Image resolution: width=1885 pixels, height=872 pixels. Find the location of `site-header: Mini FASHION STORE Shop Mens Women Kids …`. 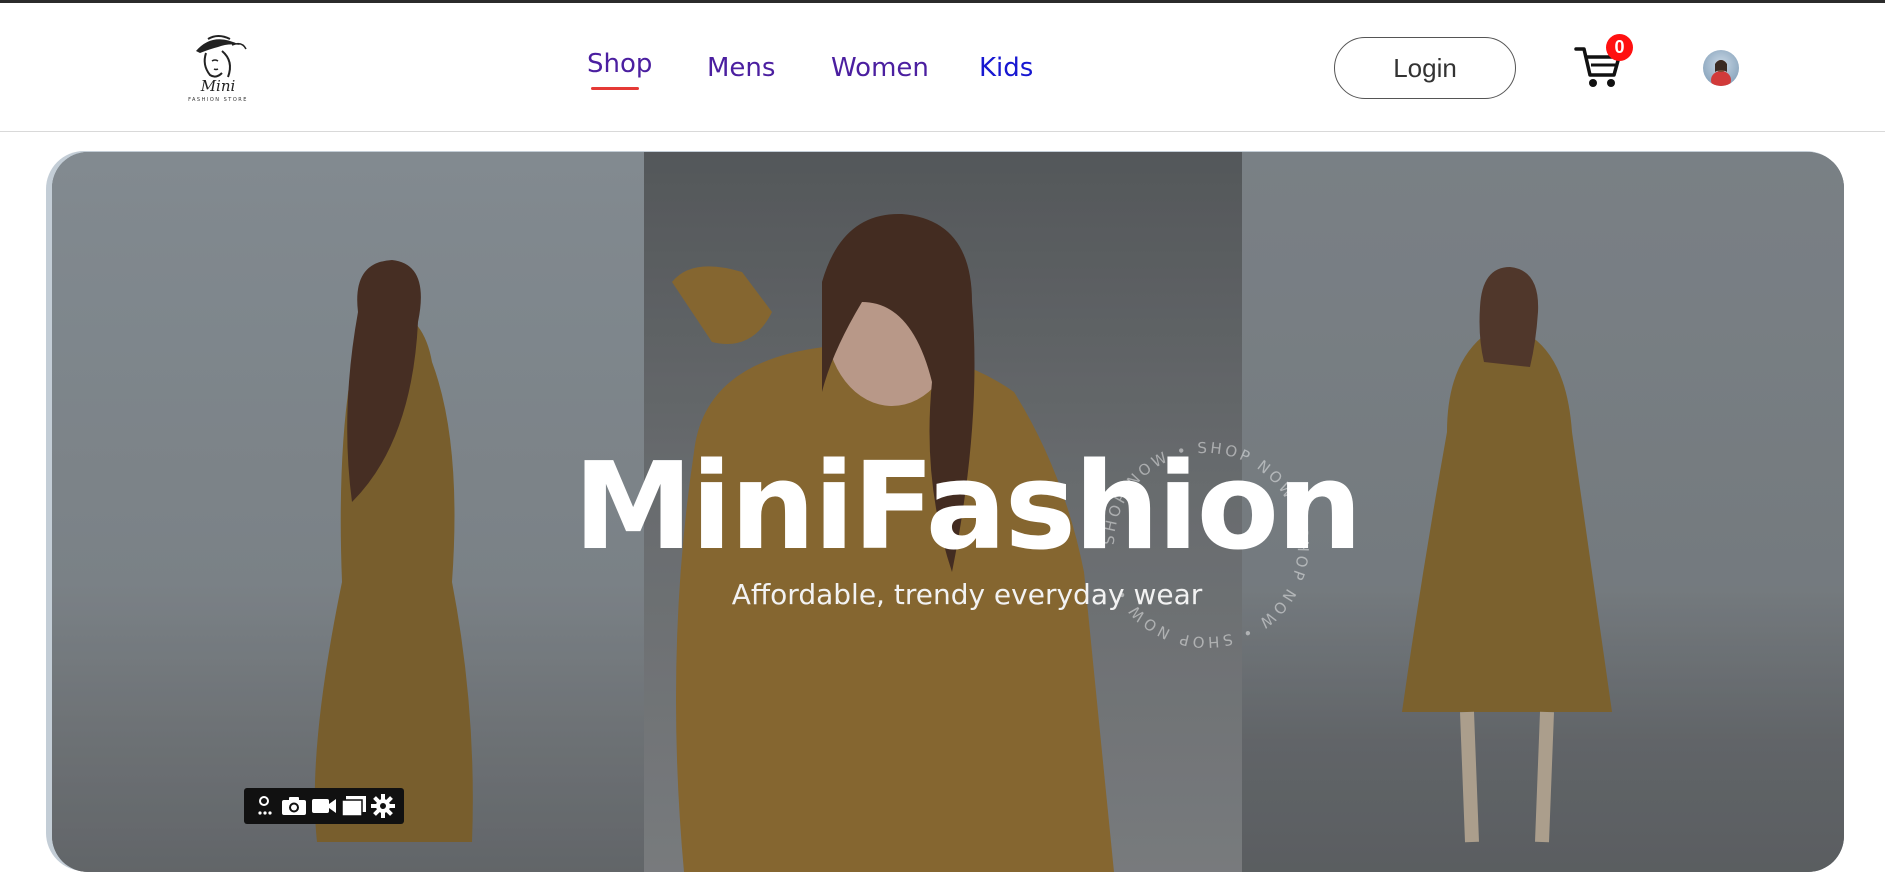

site-header: Mini FASHION STORE Shop Mens Women Kids … is located at coordinates (942, 67).